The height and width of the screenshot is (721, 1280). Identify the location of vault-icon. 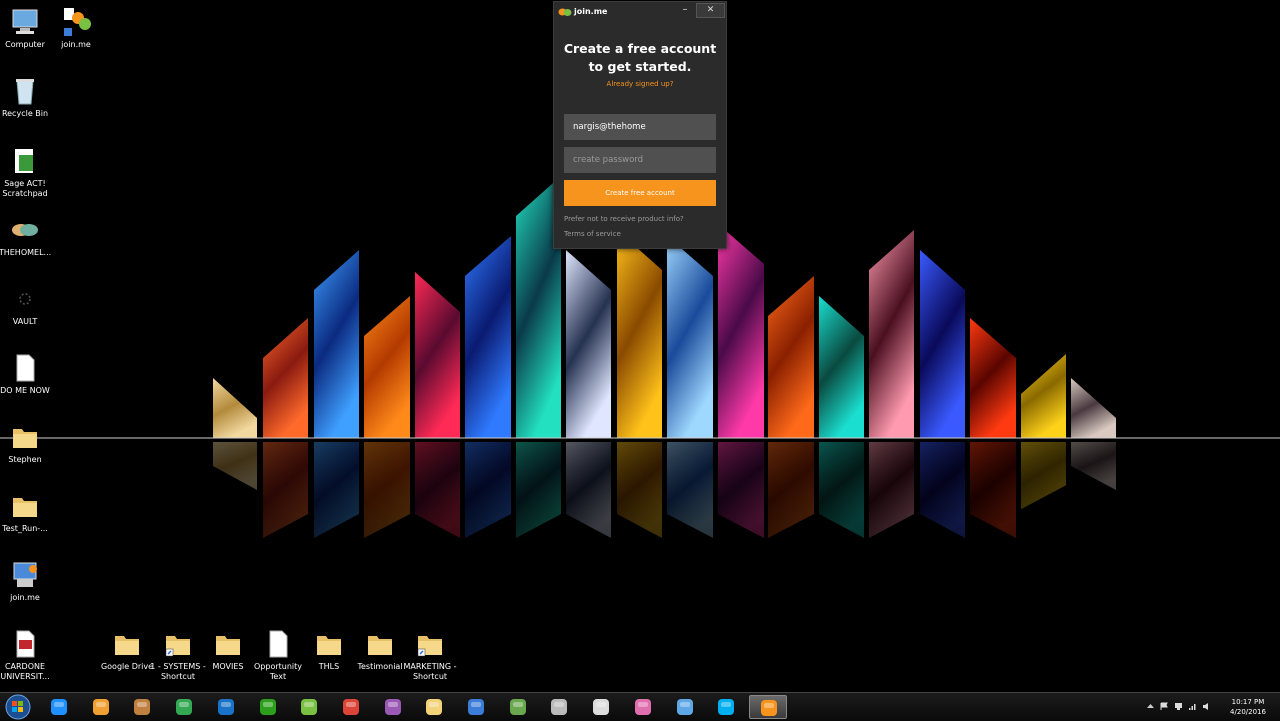
(25, 299).